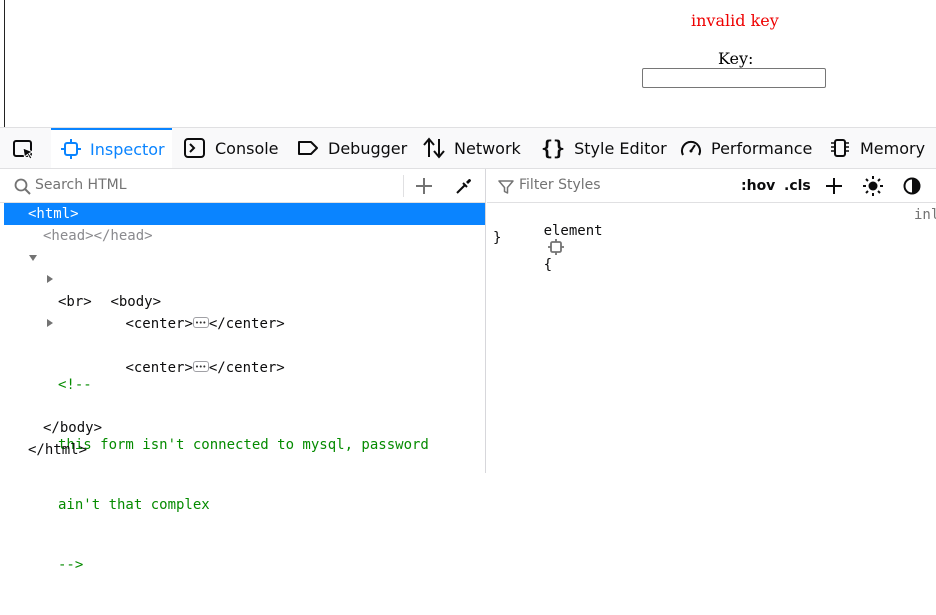 The height and width of the screenshot is (615, 936). What do you see at coordinates (244, 278) in the screenshot?
I see `tree-row-body: <body>` at bounding box center [244, 278].